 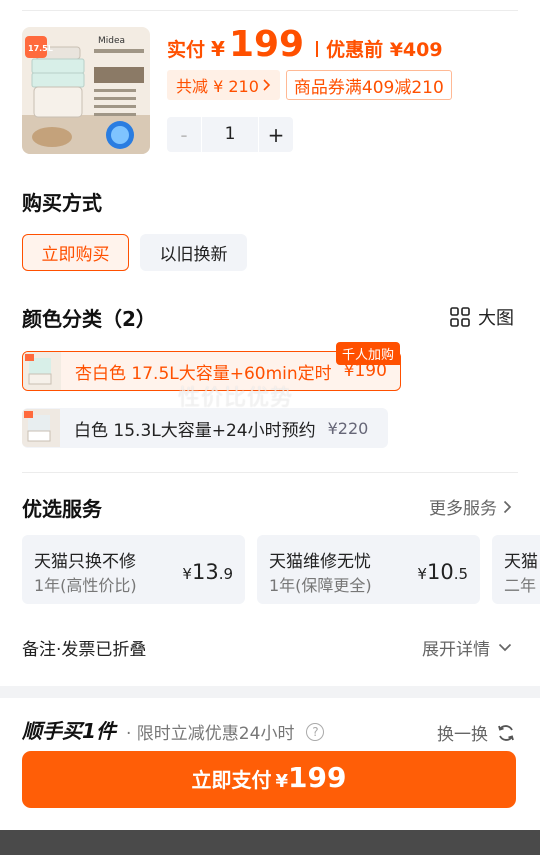 I want to click on pay-amount: 199, so click(x=317, y=777).